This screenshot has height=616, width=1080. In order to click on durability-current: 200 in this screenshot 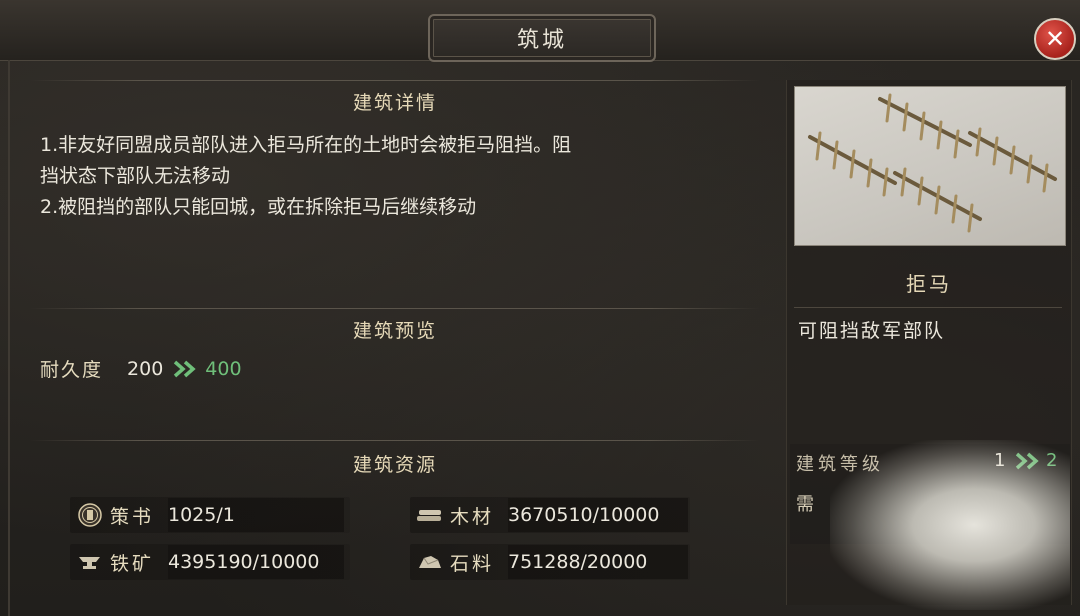, I will do `click(145, 368)`.